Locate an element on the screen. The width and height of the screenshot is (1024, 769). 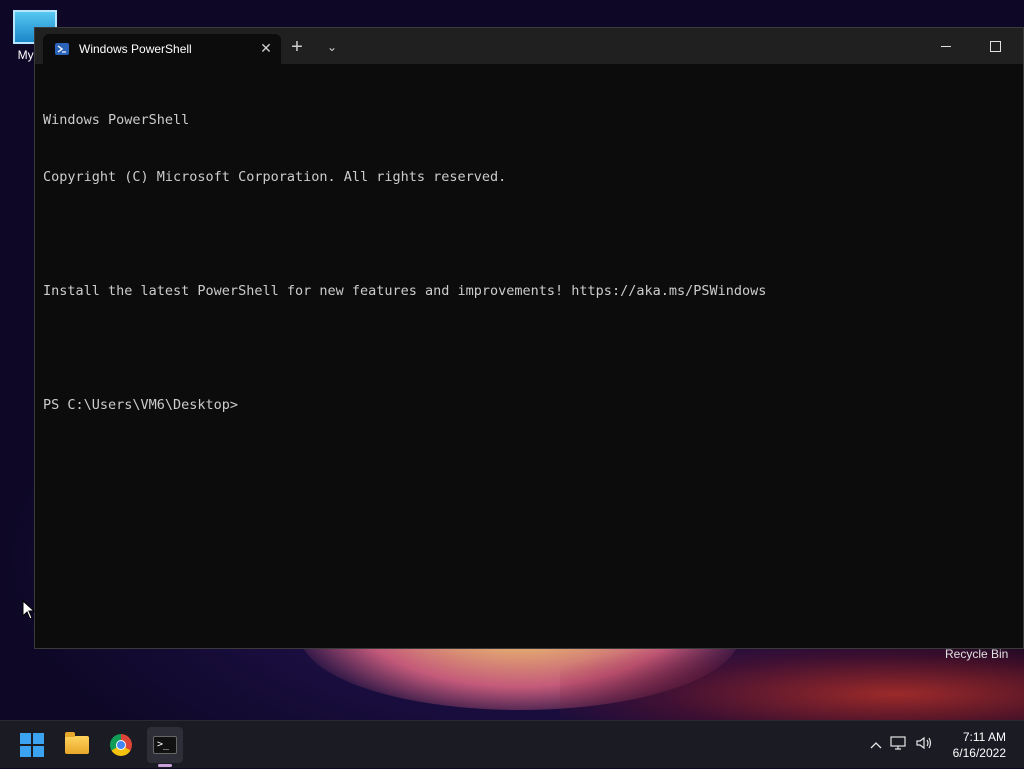
system-tray is located at coordinates (901, 745).